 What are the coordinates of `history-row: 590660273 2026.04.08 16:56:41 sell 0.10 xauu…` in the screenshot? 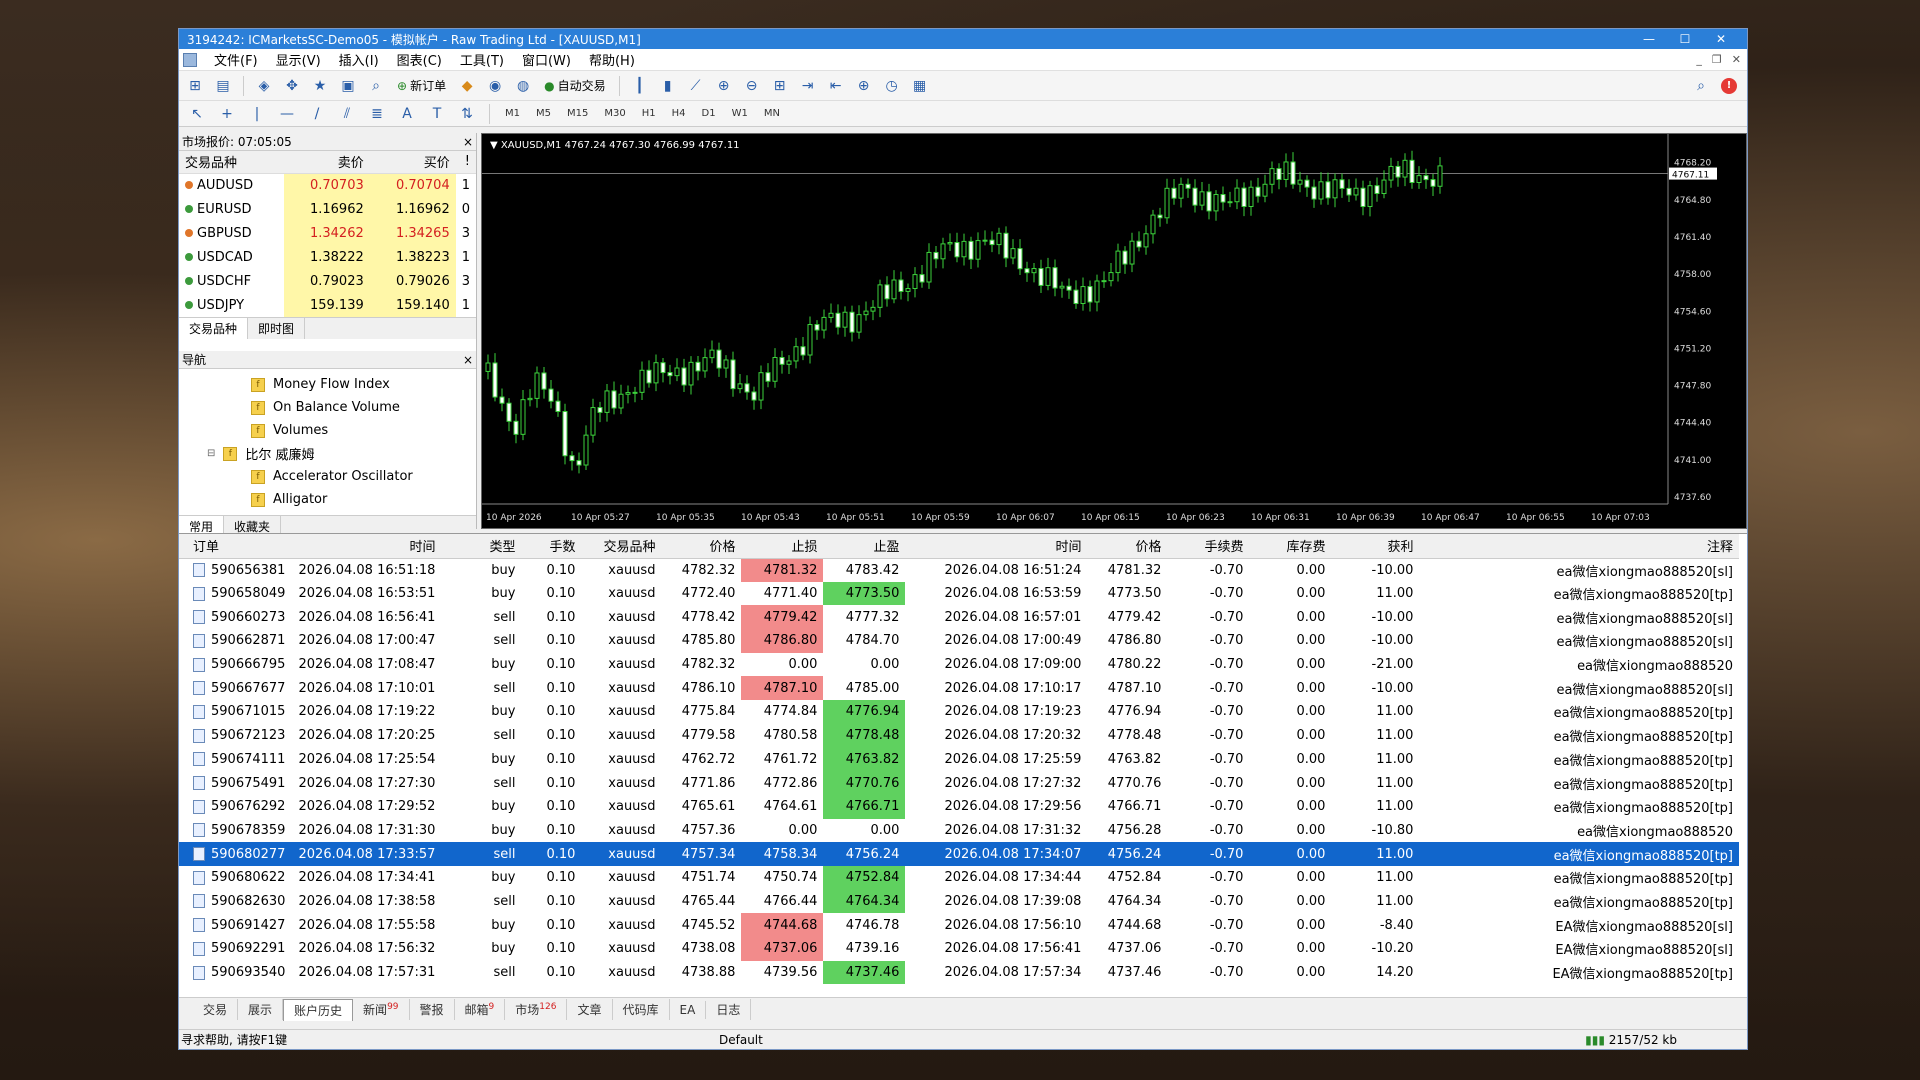 It's located at (959, 617).